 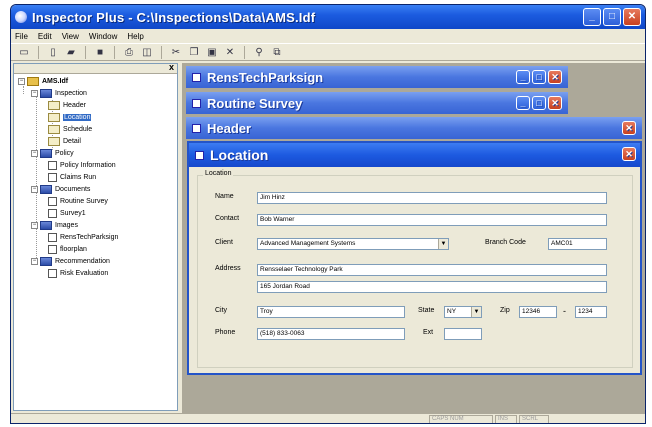 What do you see at coordinates (70, 36) in the screenshot?
I see `menu-view: View` at bounding box center [70, 36].